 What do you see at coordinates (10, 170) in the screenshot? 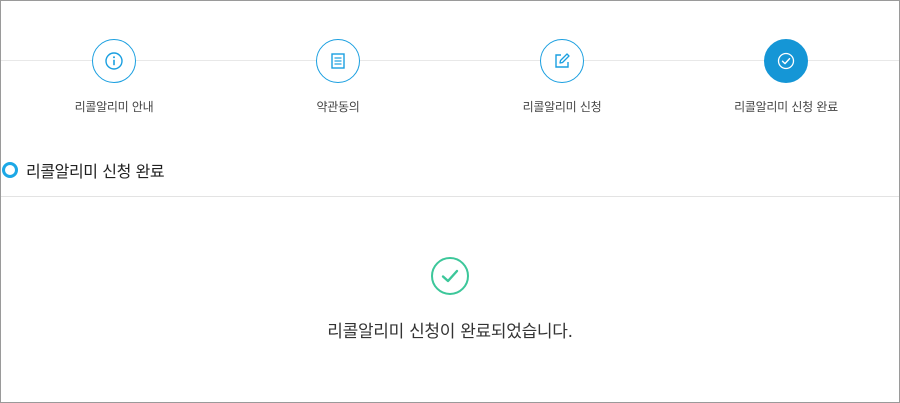
I see `bullet-ring-icon` at bounding box center [10, 170].